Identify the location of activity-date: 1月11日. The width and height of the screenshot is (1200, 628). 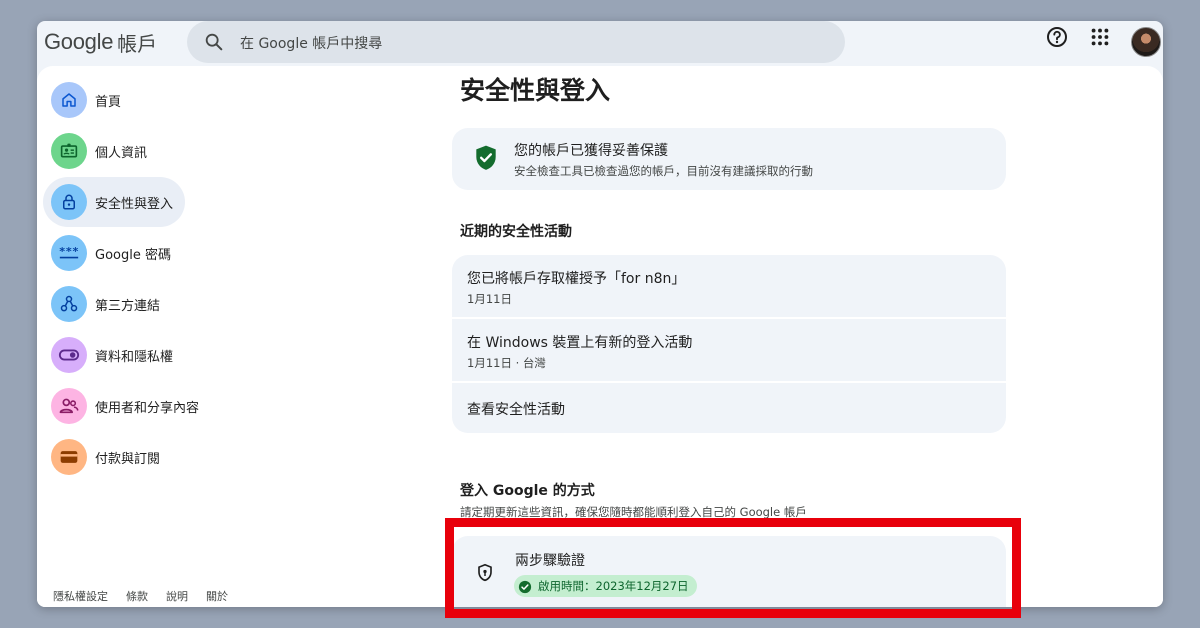
(489, 299).